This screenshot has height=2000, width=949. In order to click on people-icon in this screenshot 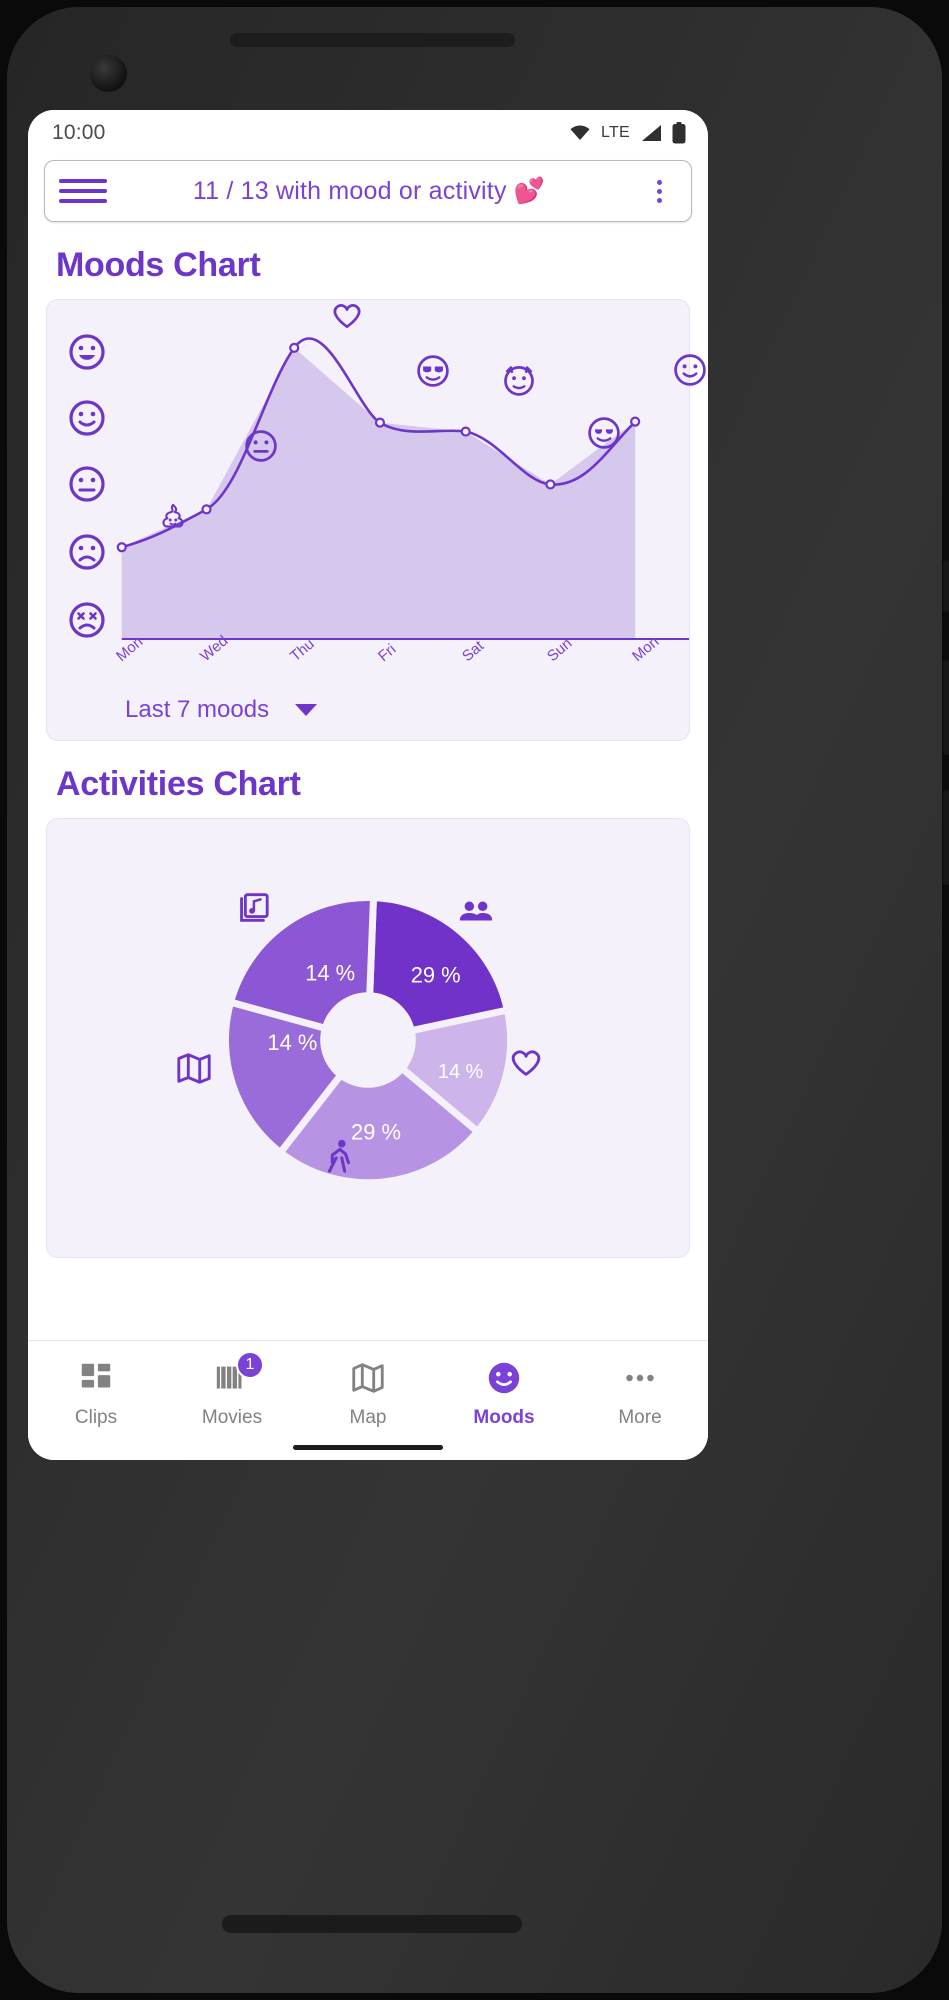, I will do `click(476, 911)`.